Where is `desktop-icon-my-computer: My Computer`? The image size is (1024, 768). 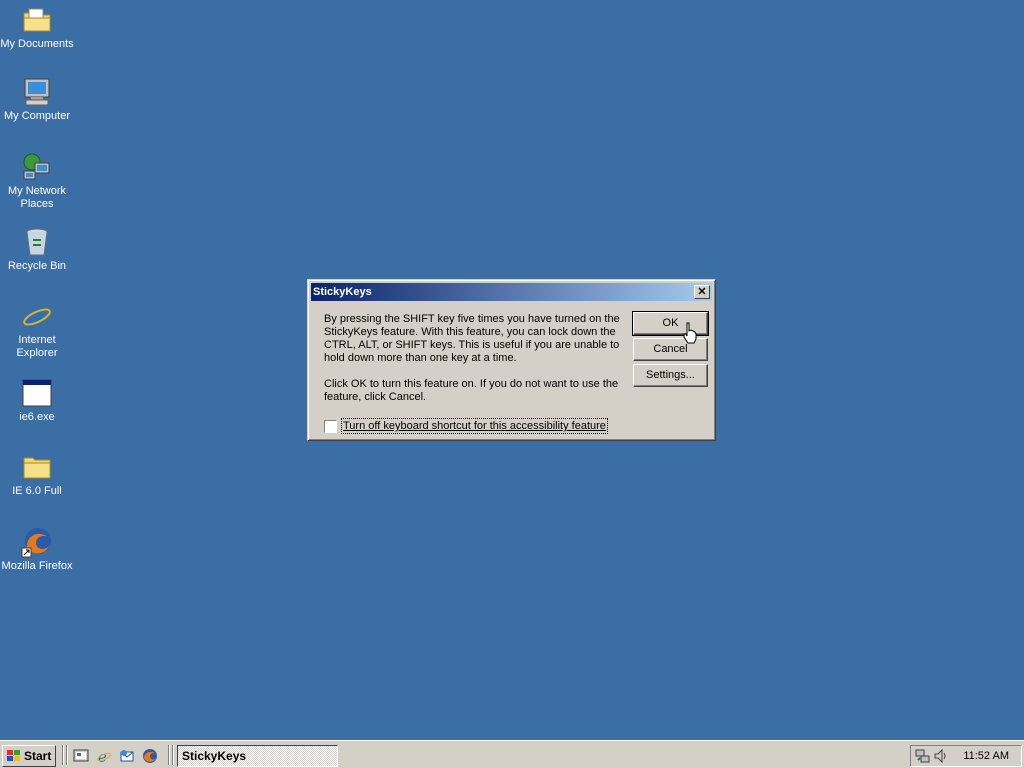
desktop-icon-my-computer: My Computer is located at coordinates (37, 99).